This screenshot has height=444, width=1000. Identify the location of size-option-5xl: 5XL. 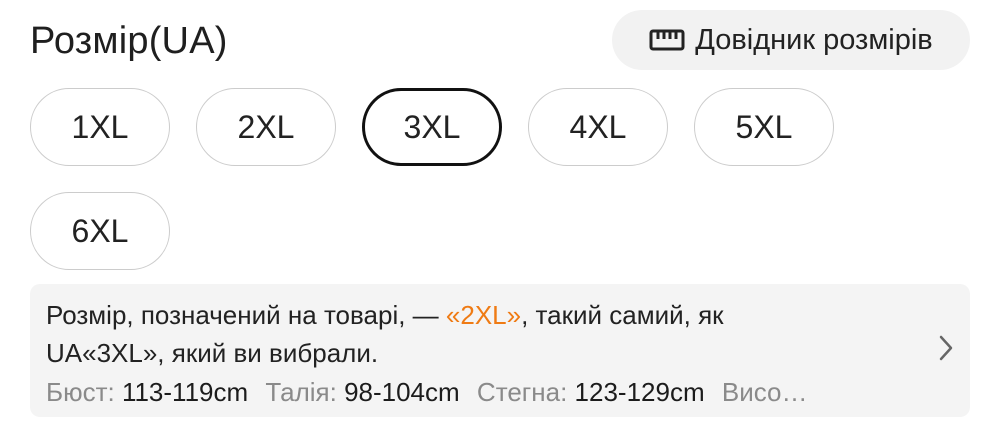
(764, 127).